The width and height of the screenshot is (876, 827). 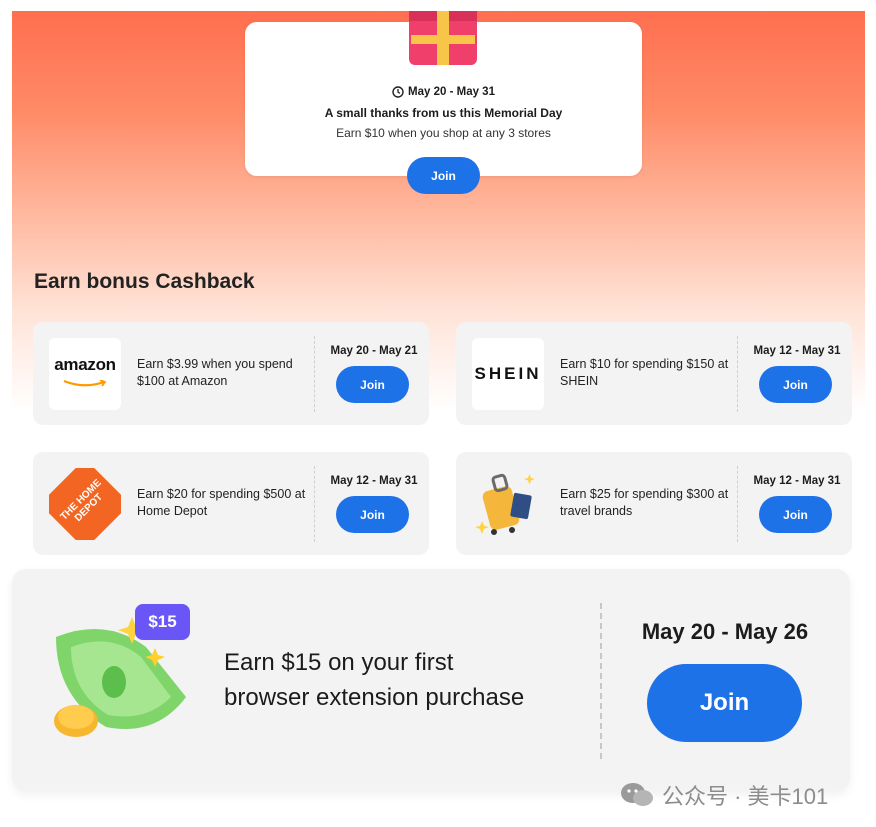 I want to click on amazon-smile-icon, so click(x=85, y=383).